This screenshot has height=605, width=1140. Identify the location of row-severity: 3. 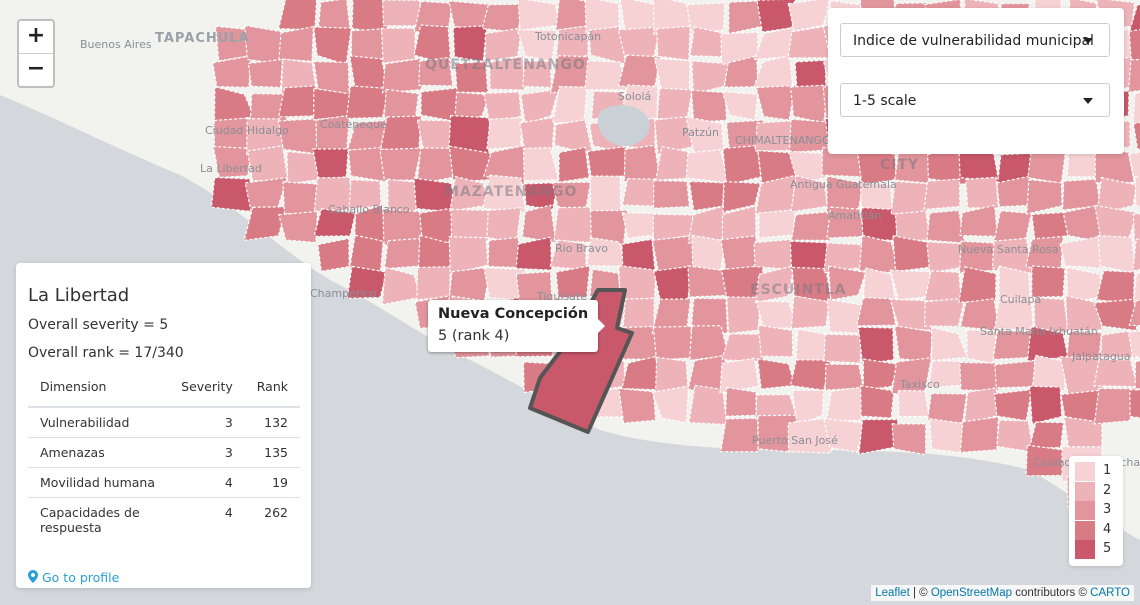
(207, 422).